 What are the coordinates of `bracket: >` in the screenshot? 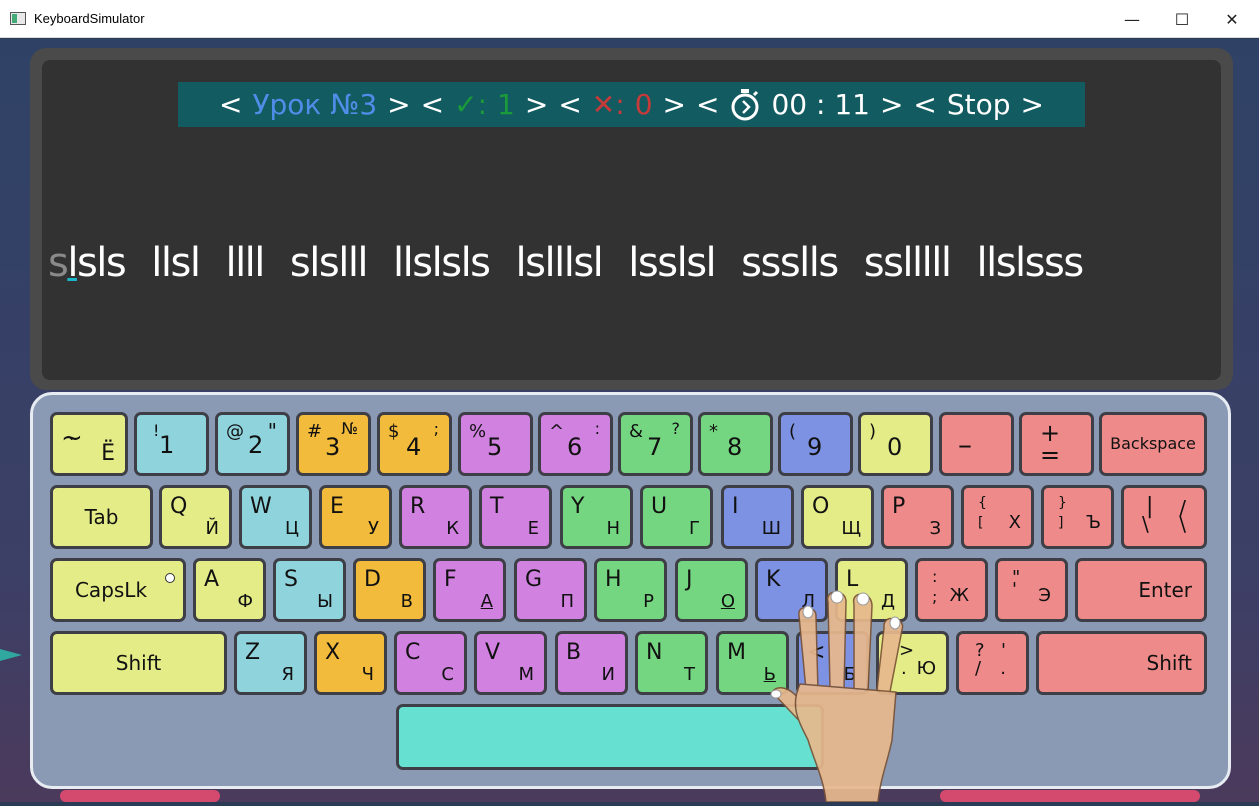 It's located at (399, 104).